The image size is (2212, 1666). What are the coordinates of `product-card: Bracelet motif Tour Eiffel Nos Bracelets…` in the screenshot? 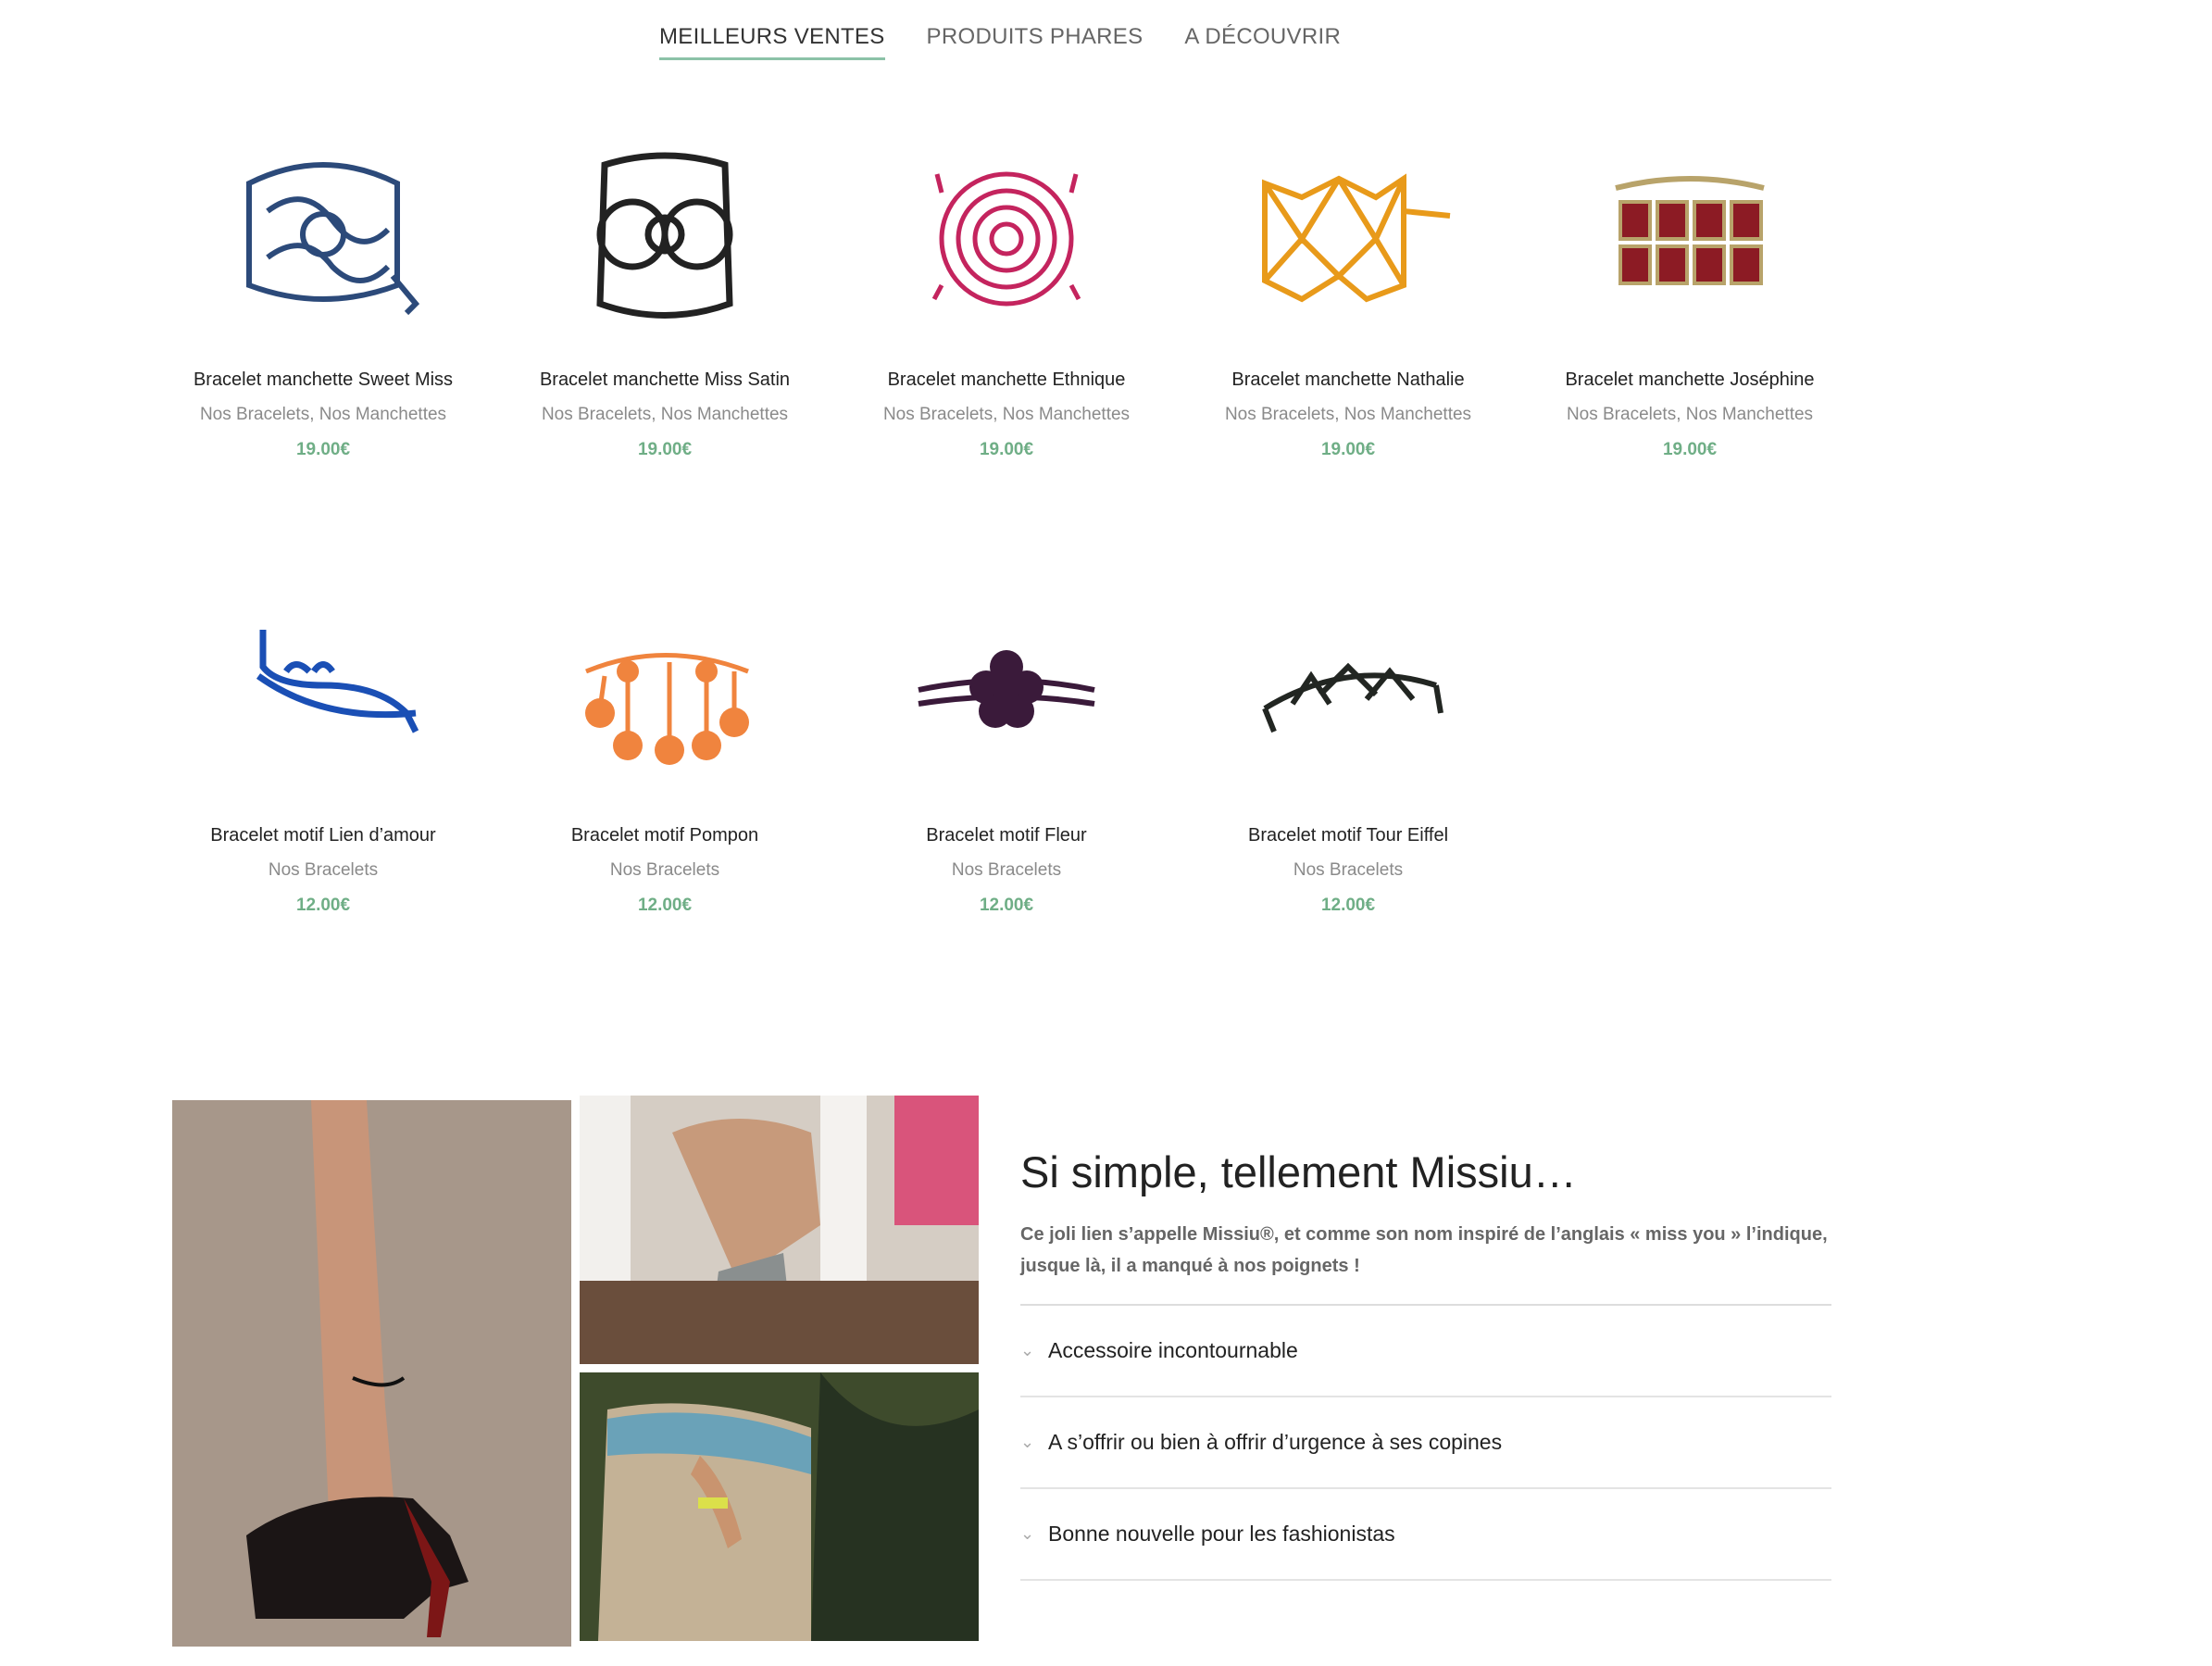 It's located at (1348, 750).